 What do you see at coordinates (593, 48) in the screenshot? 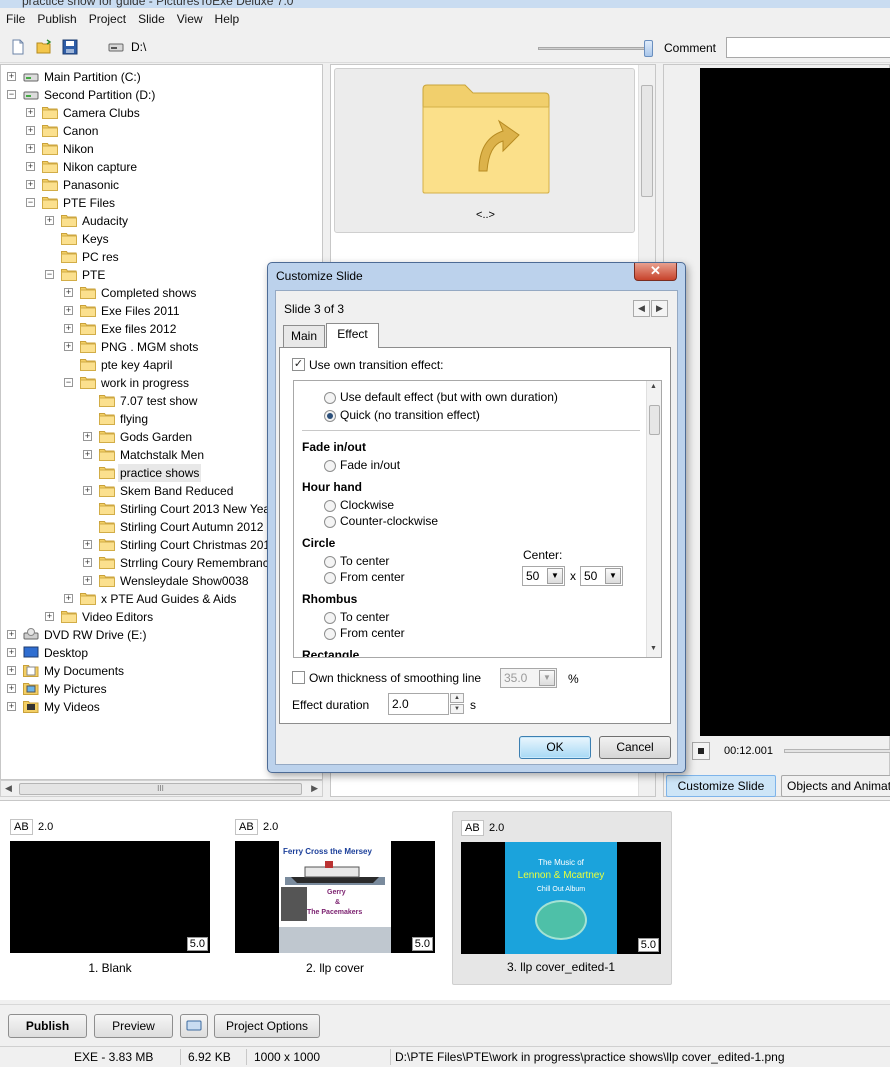
I see `zoom-slider` at bounding box center [593, 48].